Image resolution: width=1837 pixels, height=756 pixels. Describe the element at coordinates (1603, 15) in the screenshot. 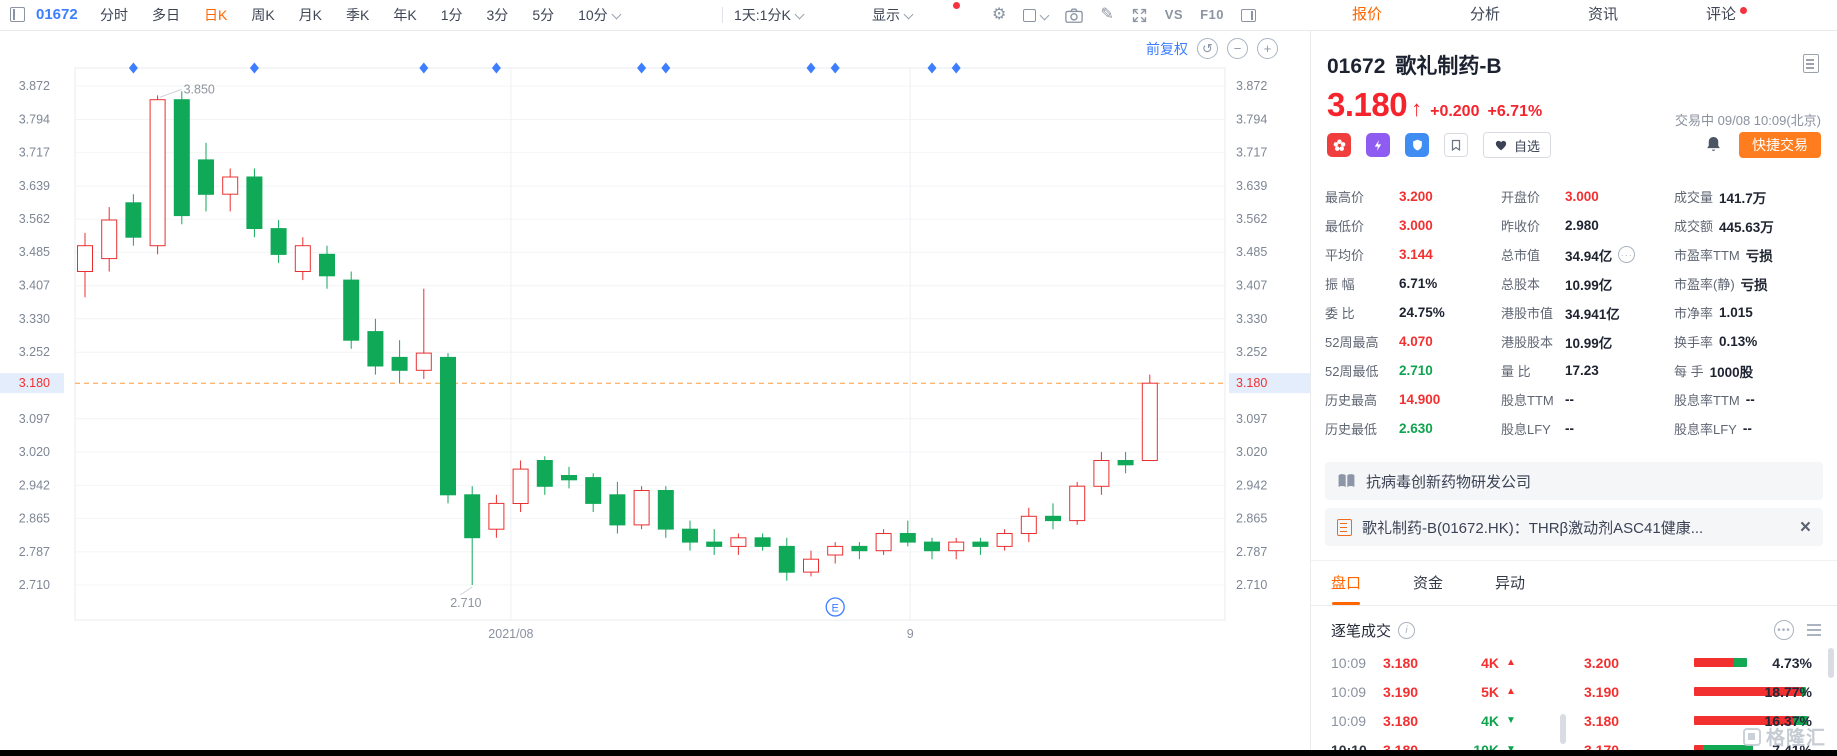

I see `panel-tab-资讯: 资讯` at that location.